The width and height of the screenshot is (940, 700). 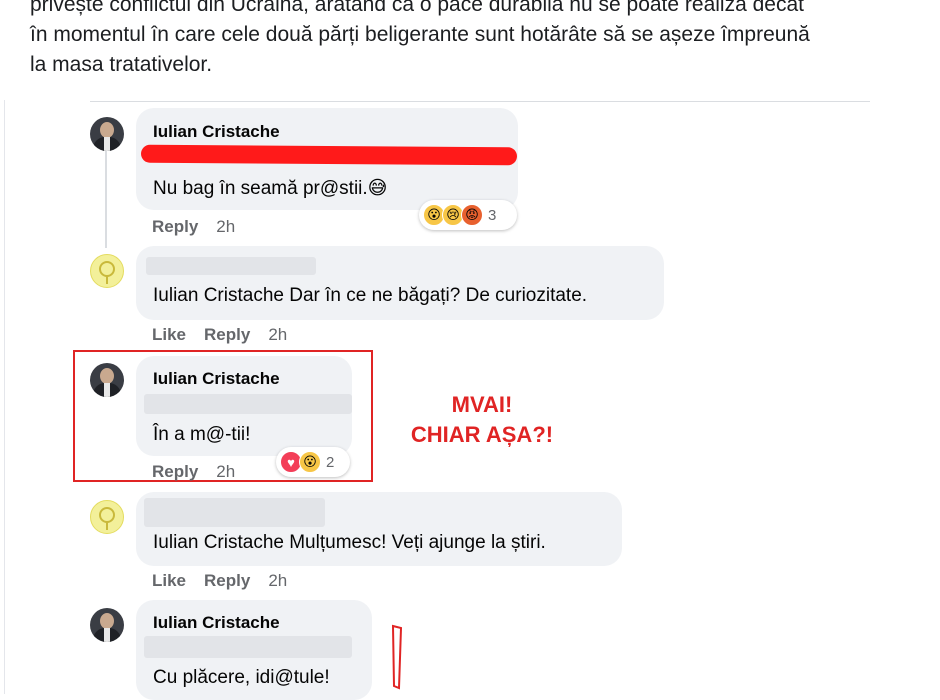 I want to click on red-bracket-mark, so click(x=397, y=657).